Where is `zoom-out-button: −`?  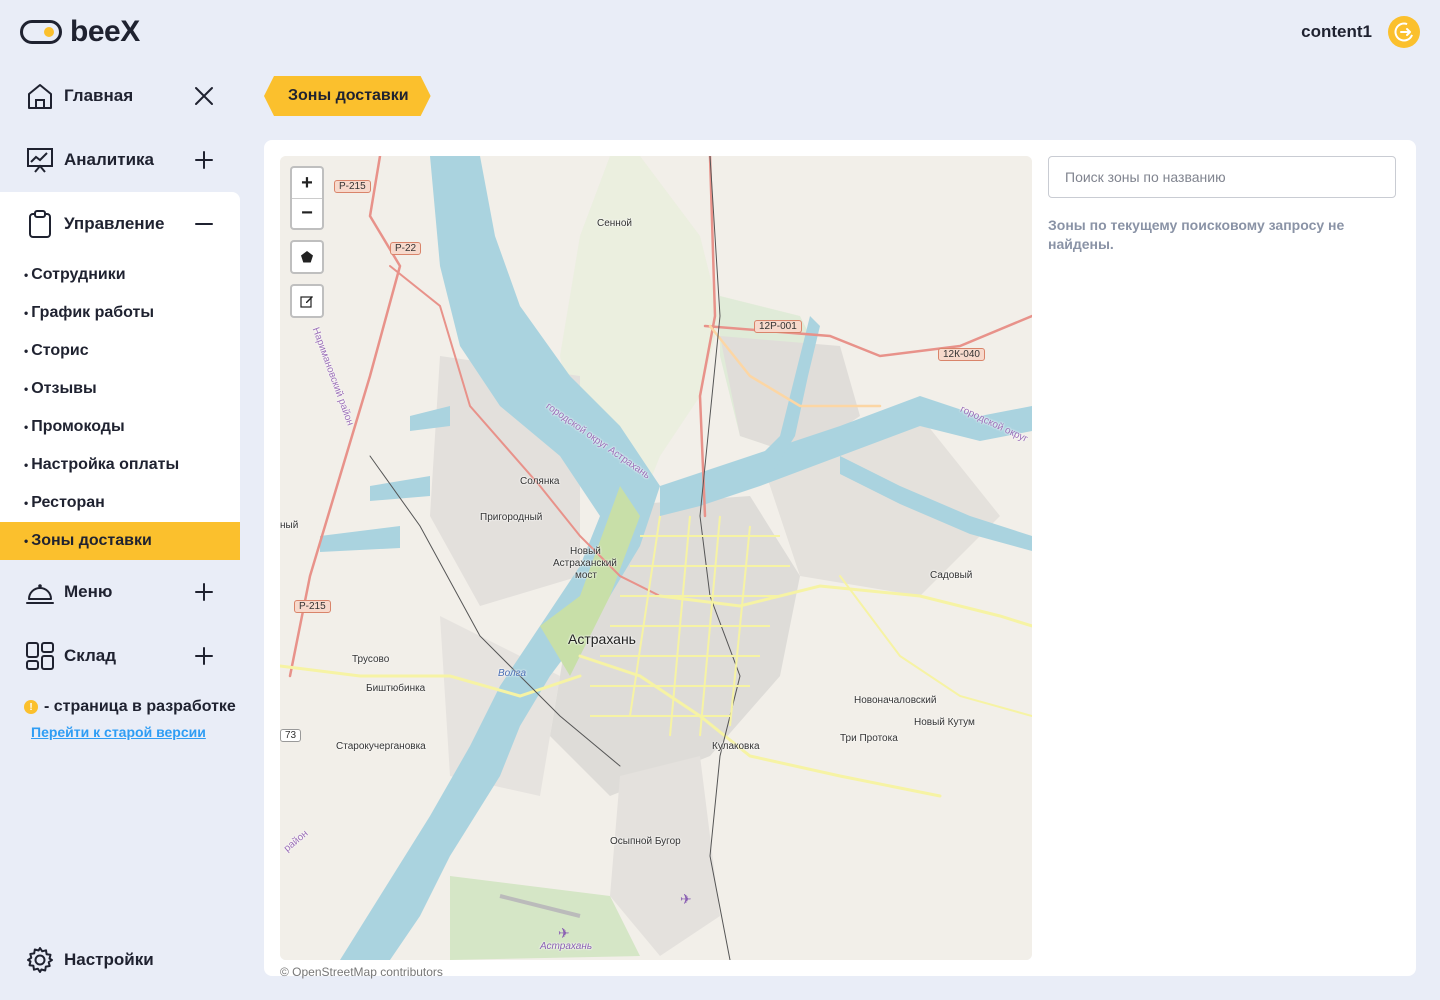
zoom-out-button: − is located at coordinates (307, 213).